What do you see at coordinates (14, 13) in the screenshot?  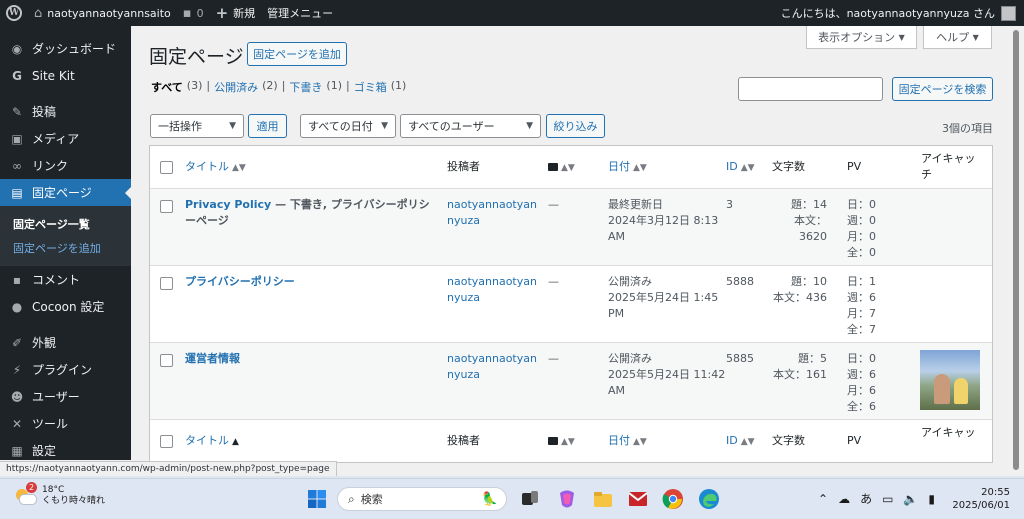 I see `wordpress-logo-icon: W` at bounding box center [14, 13].